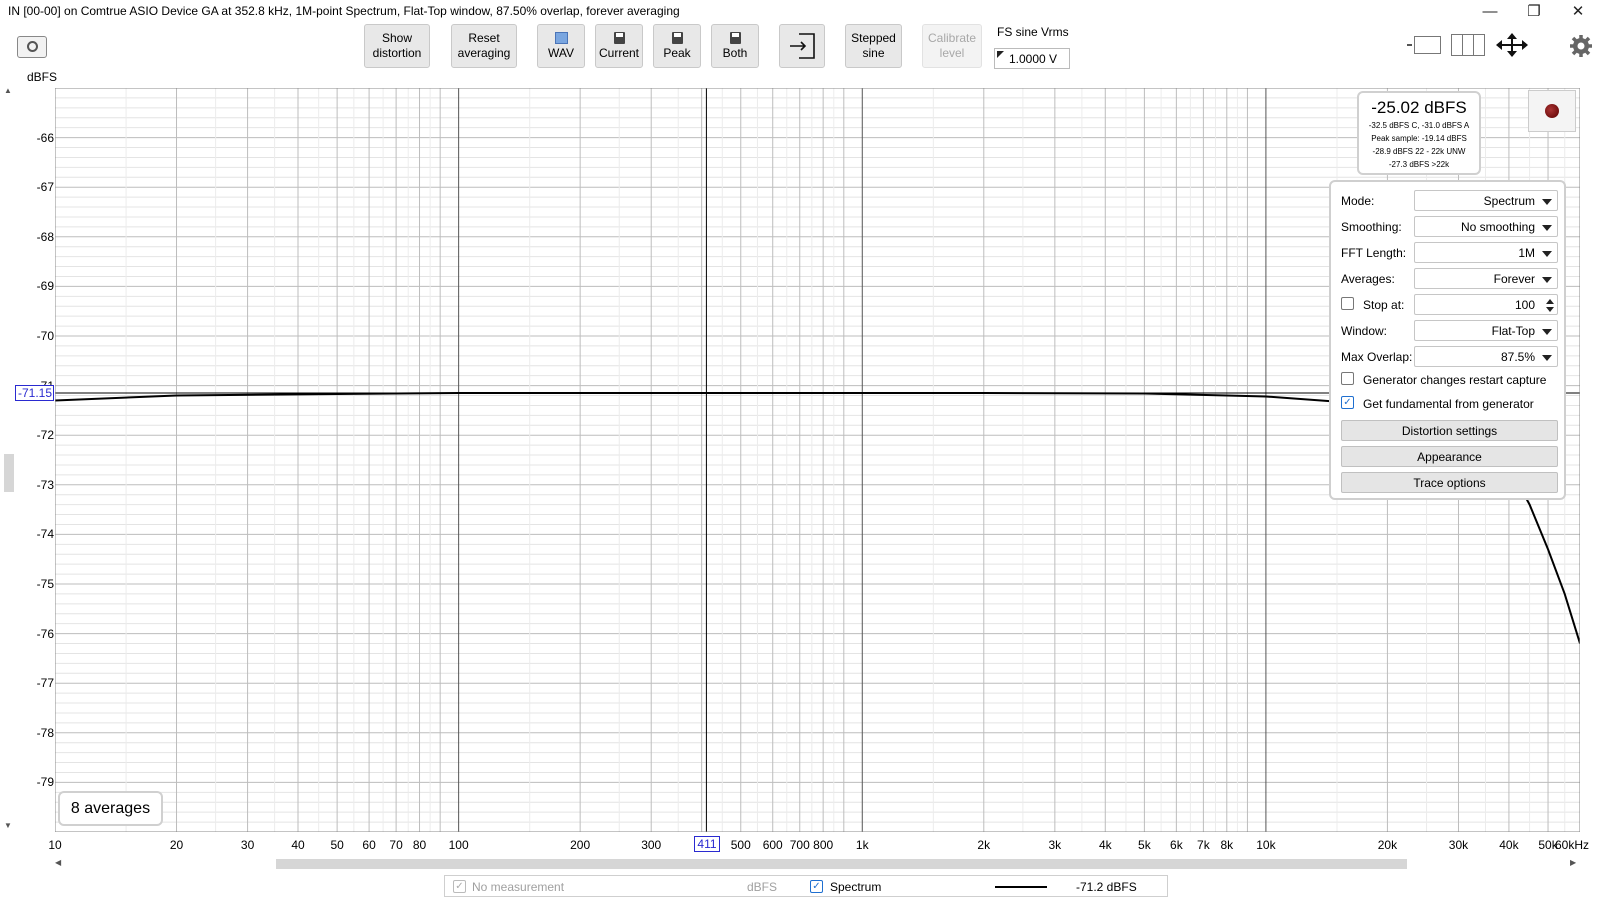 Image resolution: width=1600 pixels, height=900 pixels. What do you see at coordinates (1347, 303) in the screenshot?
I see `stop-at-checkbox` at bounding box center [1347, 303].